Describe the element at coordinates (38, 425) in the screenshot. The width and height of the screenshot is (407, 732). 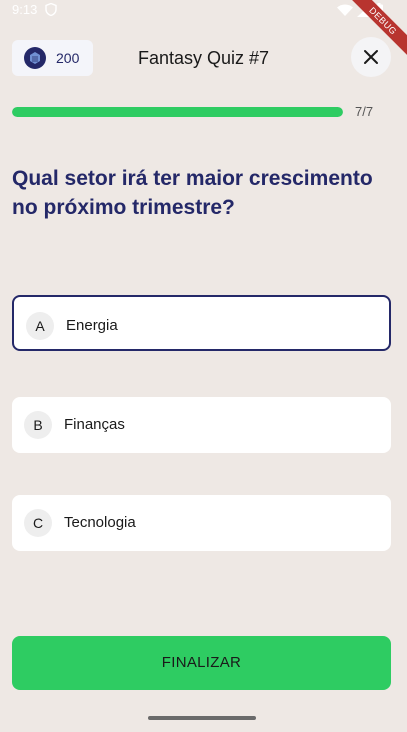
I see `answer-letter: B` at that location.